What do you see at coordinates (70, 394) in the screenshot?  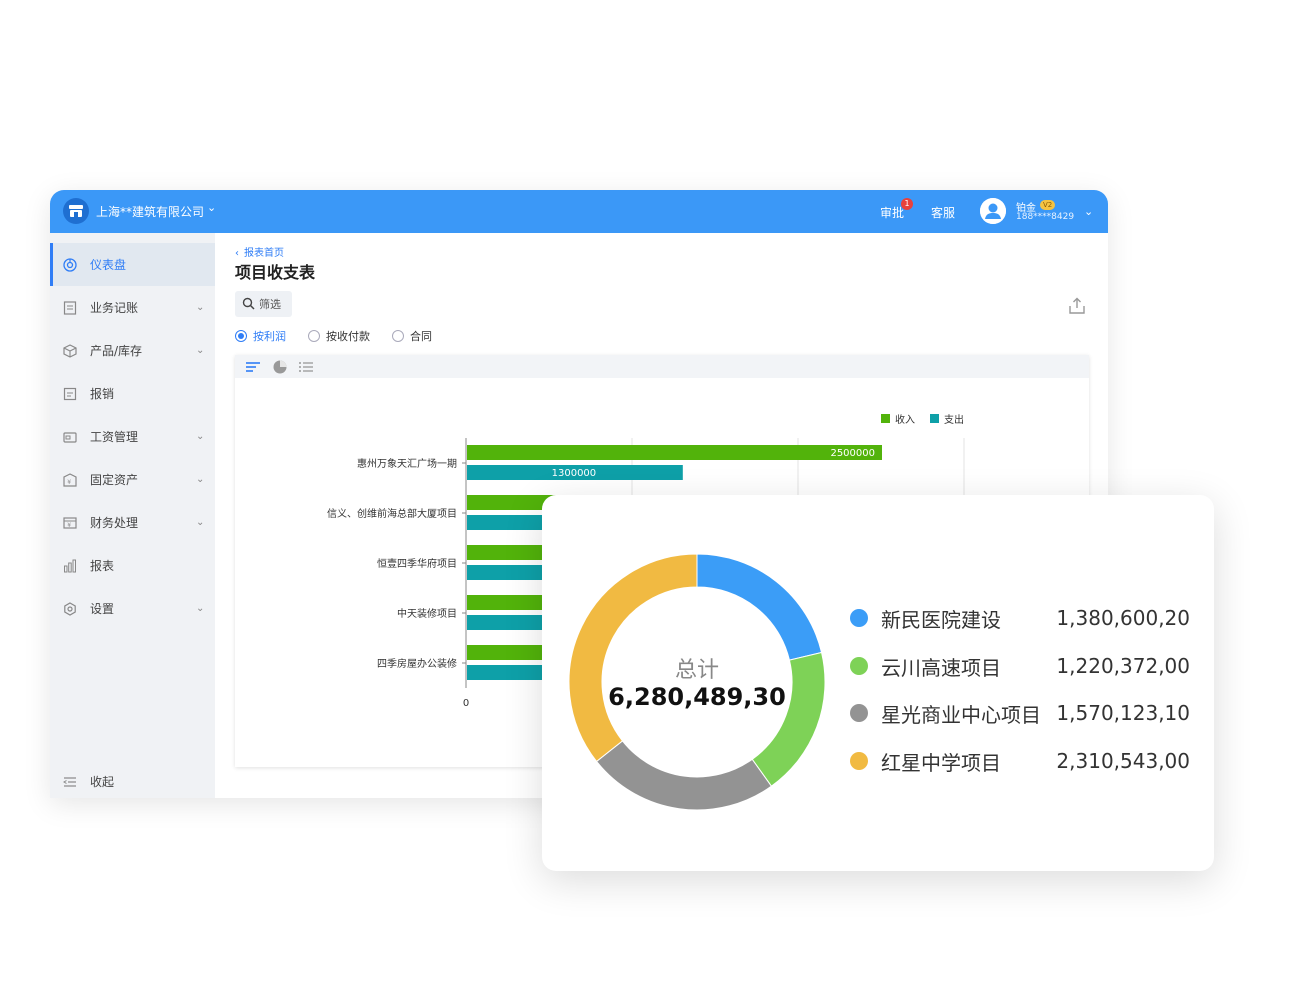 I see `receipt-icon` at bounding box center [70, 394].